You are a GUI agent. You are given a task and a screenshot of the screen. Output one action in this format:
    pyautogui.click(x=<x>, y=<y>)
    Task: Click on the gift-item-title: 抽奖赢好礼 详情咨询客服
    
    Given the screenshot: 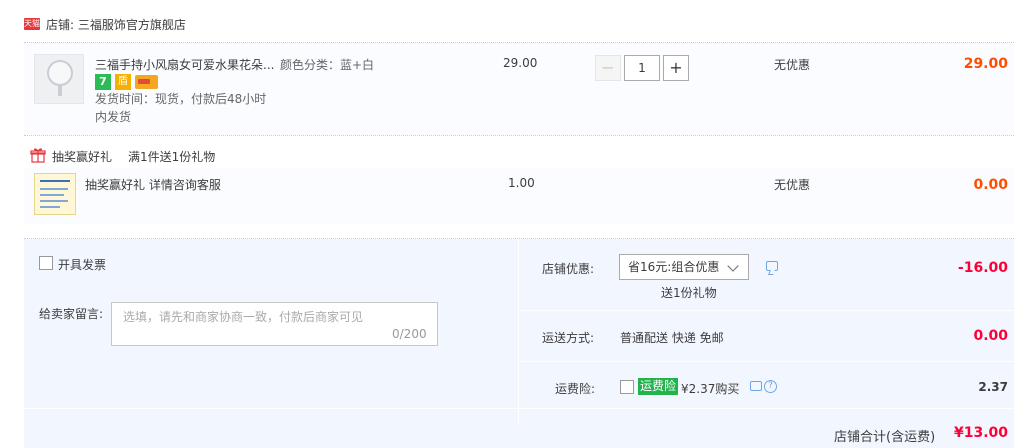 What is the action you would take?
    pyautogui.click(x=153, y=184)
    